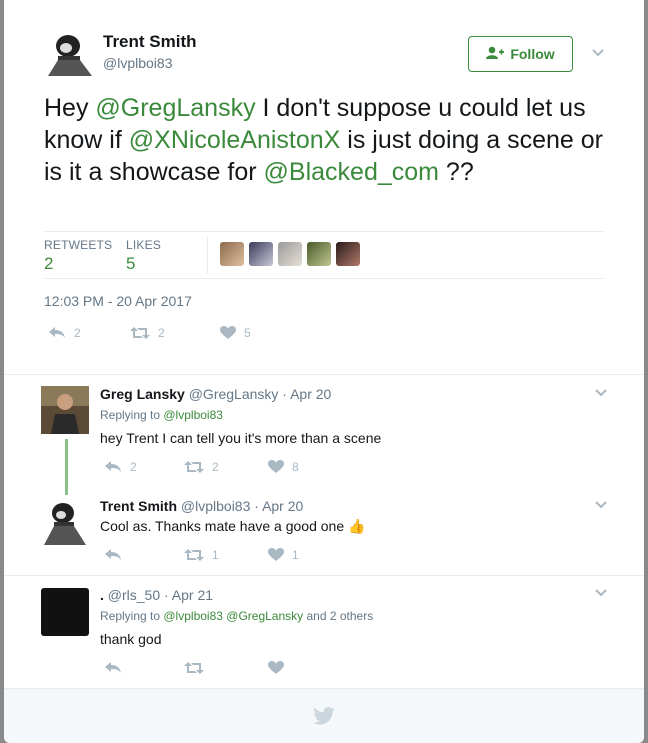 The image size is (648, 743). What do you see at coordinates (102, 595) in the screenshot?
I see `reply-author-name: .` at bounding box center [102, 595].